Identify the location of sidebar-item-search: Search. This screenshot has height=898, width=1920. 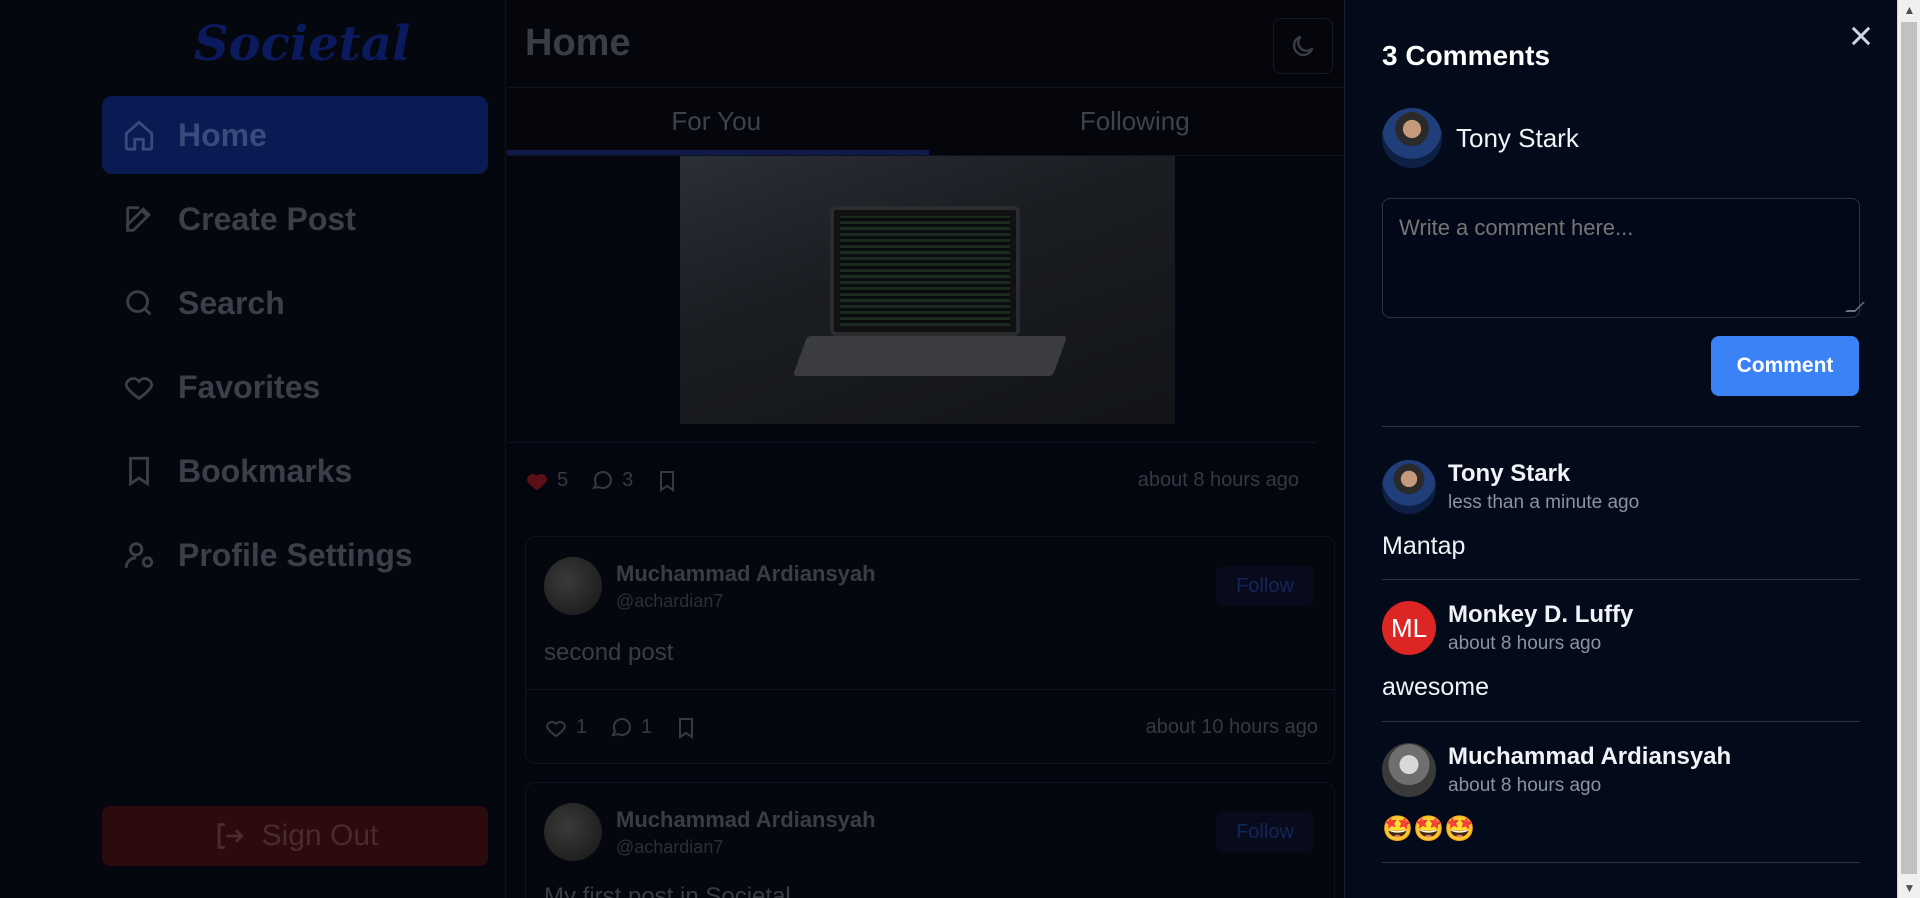
(295, 303).